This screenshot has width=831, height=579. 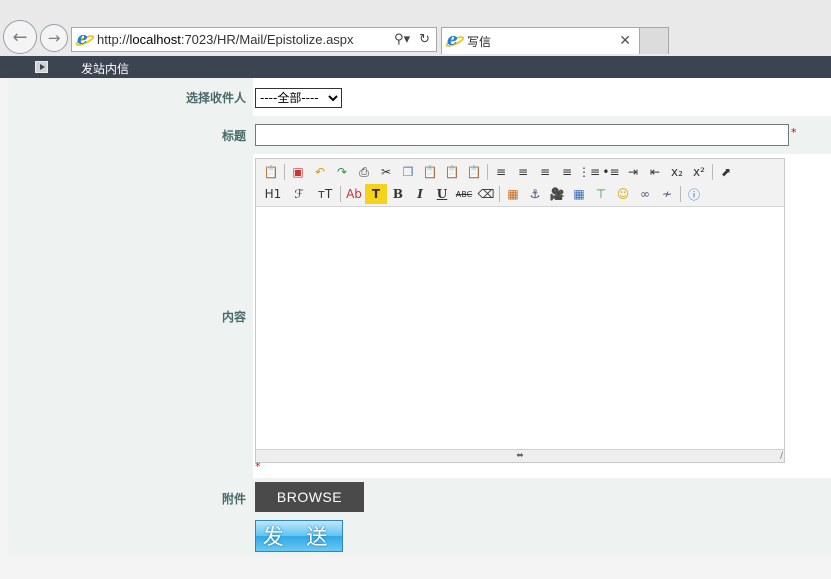 I want to click on play-icon, so click(x=41, y=67).